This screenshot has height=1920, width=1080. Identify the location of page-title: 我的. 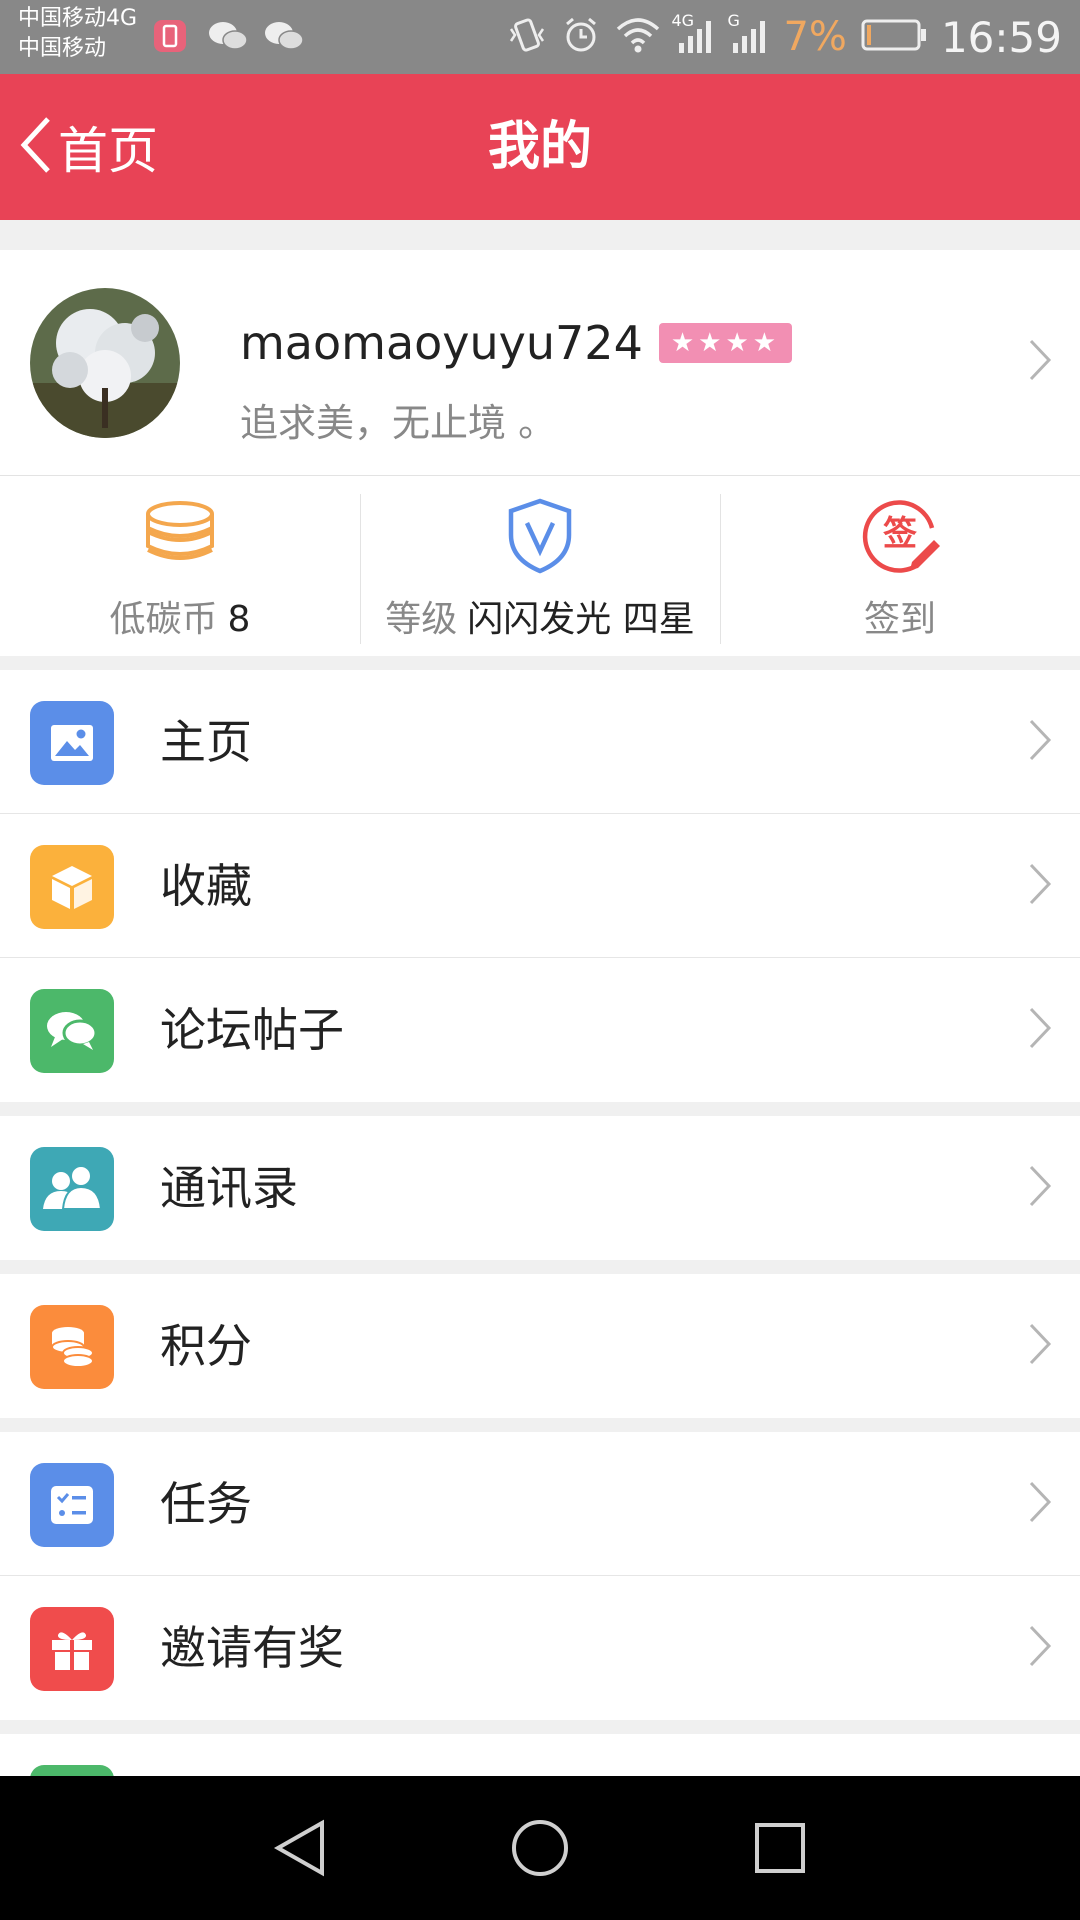
(539, 147).